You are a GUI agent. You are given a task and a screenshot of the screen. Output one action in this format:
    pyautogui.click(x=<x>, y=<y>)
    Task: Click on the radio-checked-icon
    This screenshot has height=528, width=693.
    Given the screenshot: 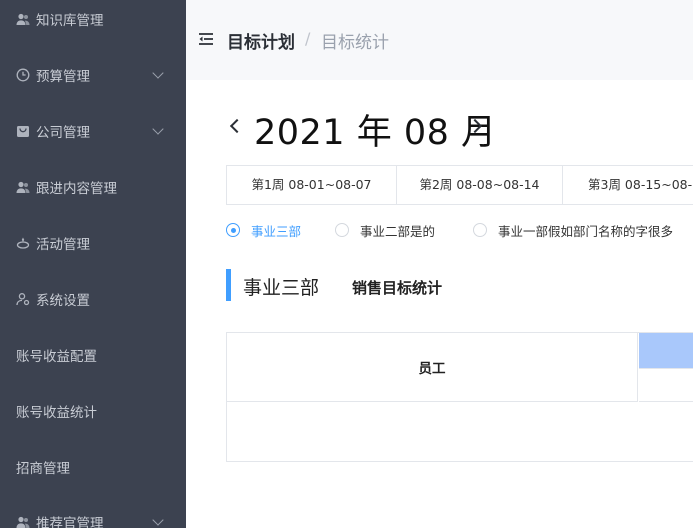 What is the action you would take?
    pyautogui.click(x=233, y=230)
    